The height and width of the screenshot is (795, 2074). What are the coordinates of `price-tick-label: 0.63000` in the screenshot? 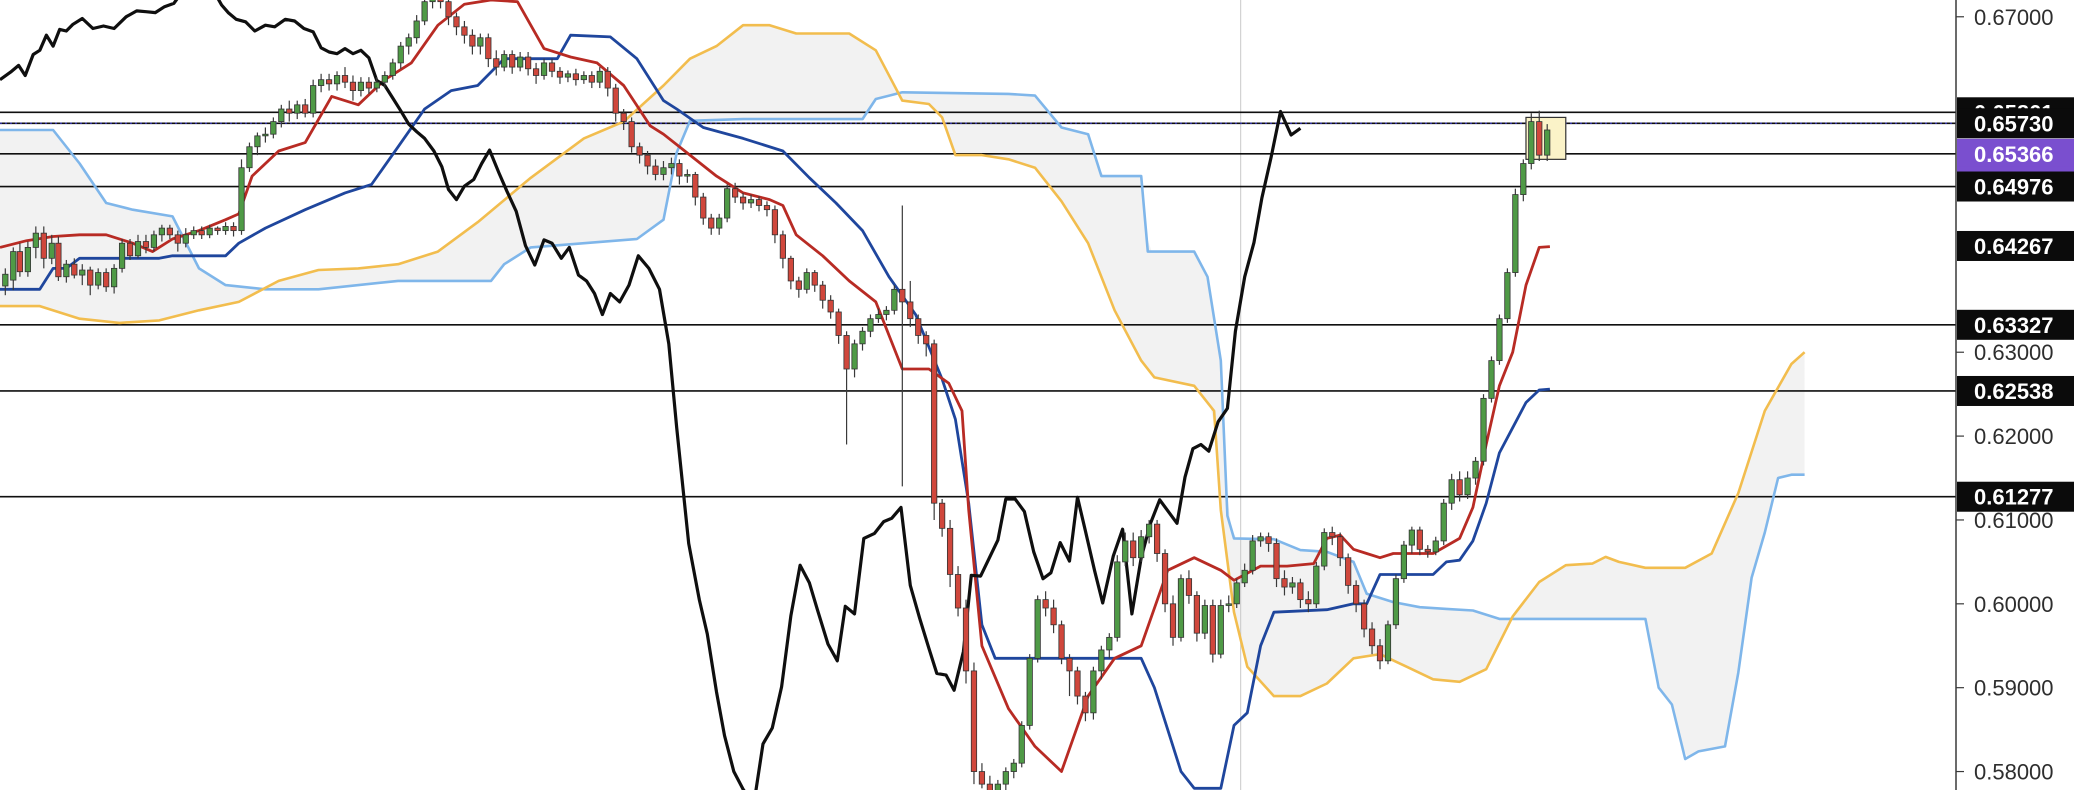 It's located at (2014, 352).